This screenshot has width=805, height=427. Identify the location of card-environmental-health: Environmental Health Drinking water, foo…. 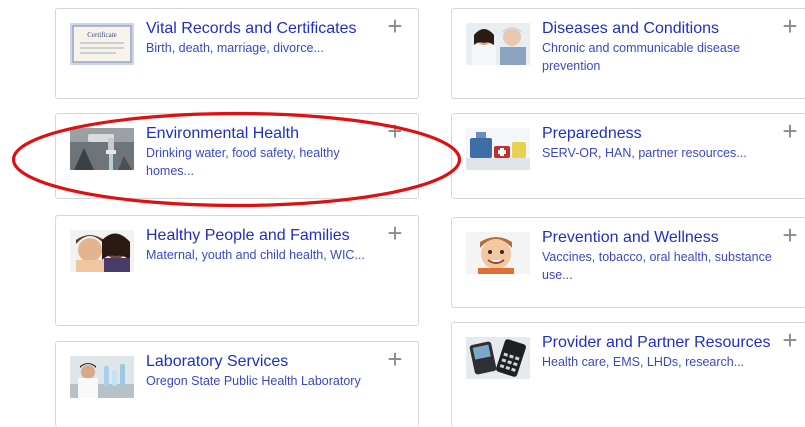
(237, 156).